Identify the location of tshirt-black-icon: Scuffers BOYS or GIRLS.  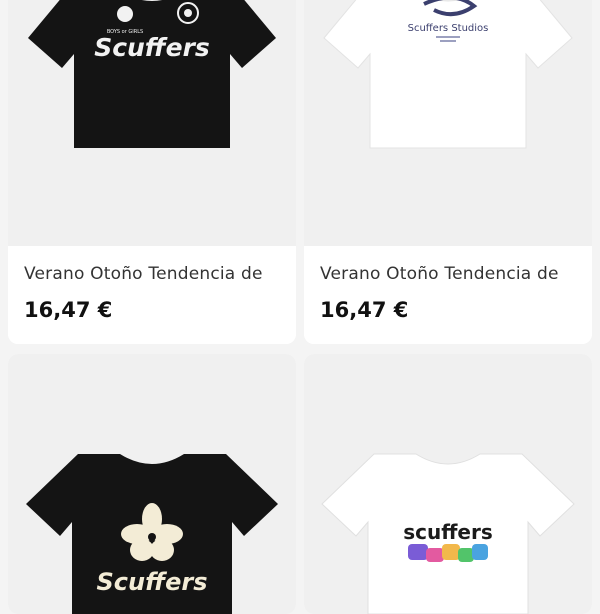
(152, 74).